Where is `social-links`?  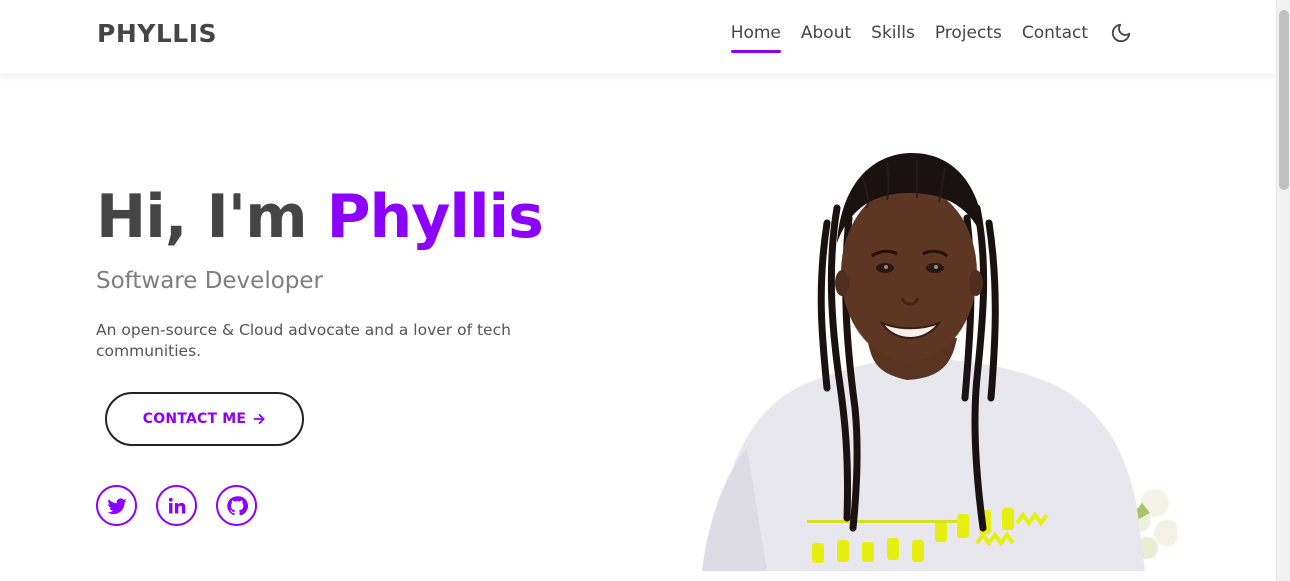
social-links is located at coordinates (186, 505).